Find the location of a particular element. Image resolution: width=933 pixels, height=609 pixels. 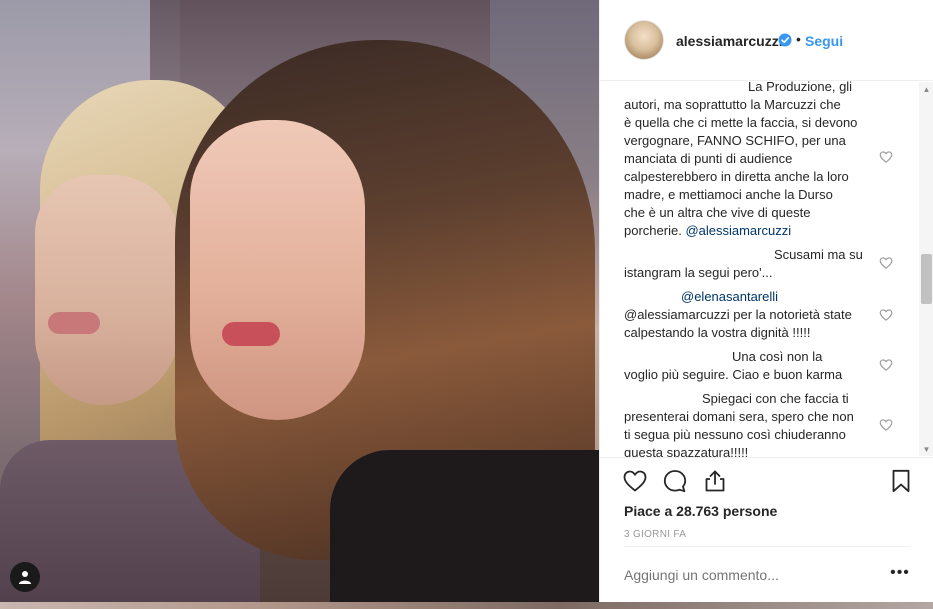

bookmark-icon is located at coordinates (901, 481).